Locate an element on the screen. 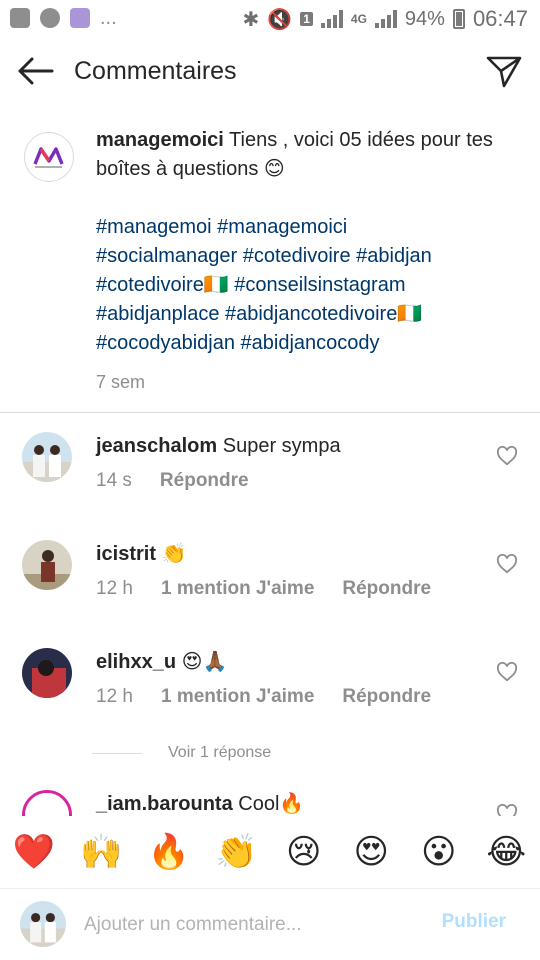  comment-composer: Publier is located at coordinates (270, 924).